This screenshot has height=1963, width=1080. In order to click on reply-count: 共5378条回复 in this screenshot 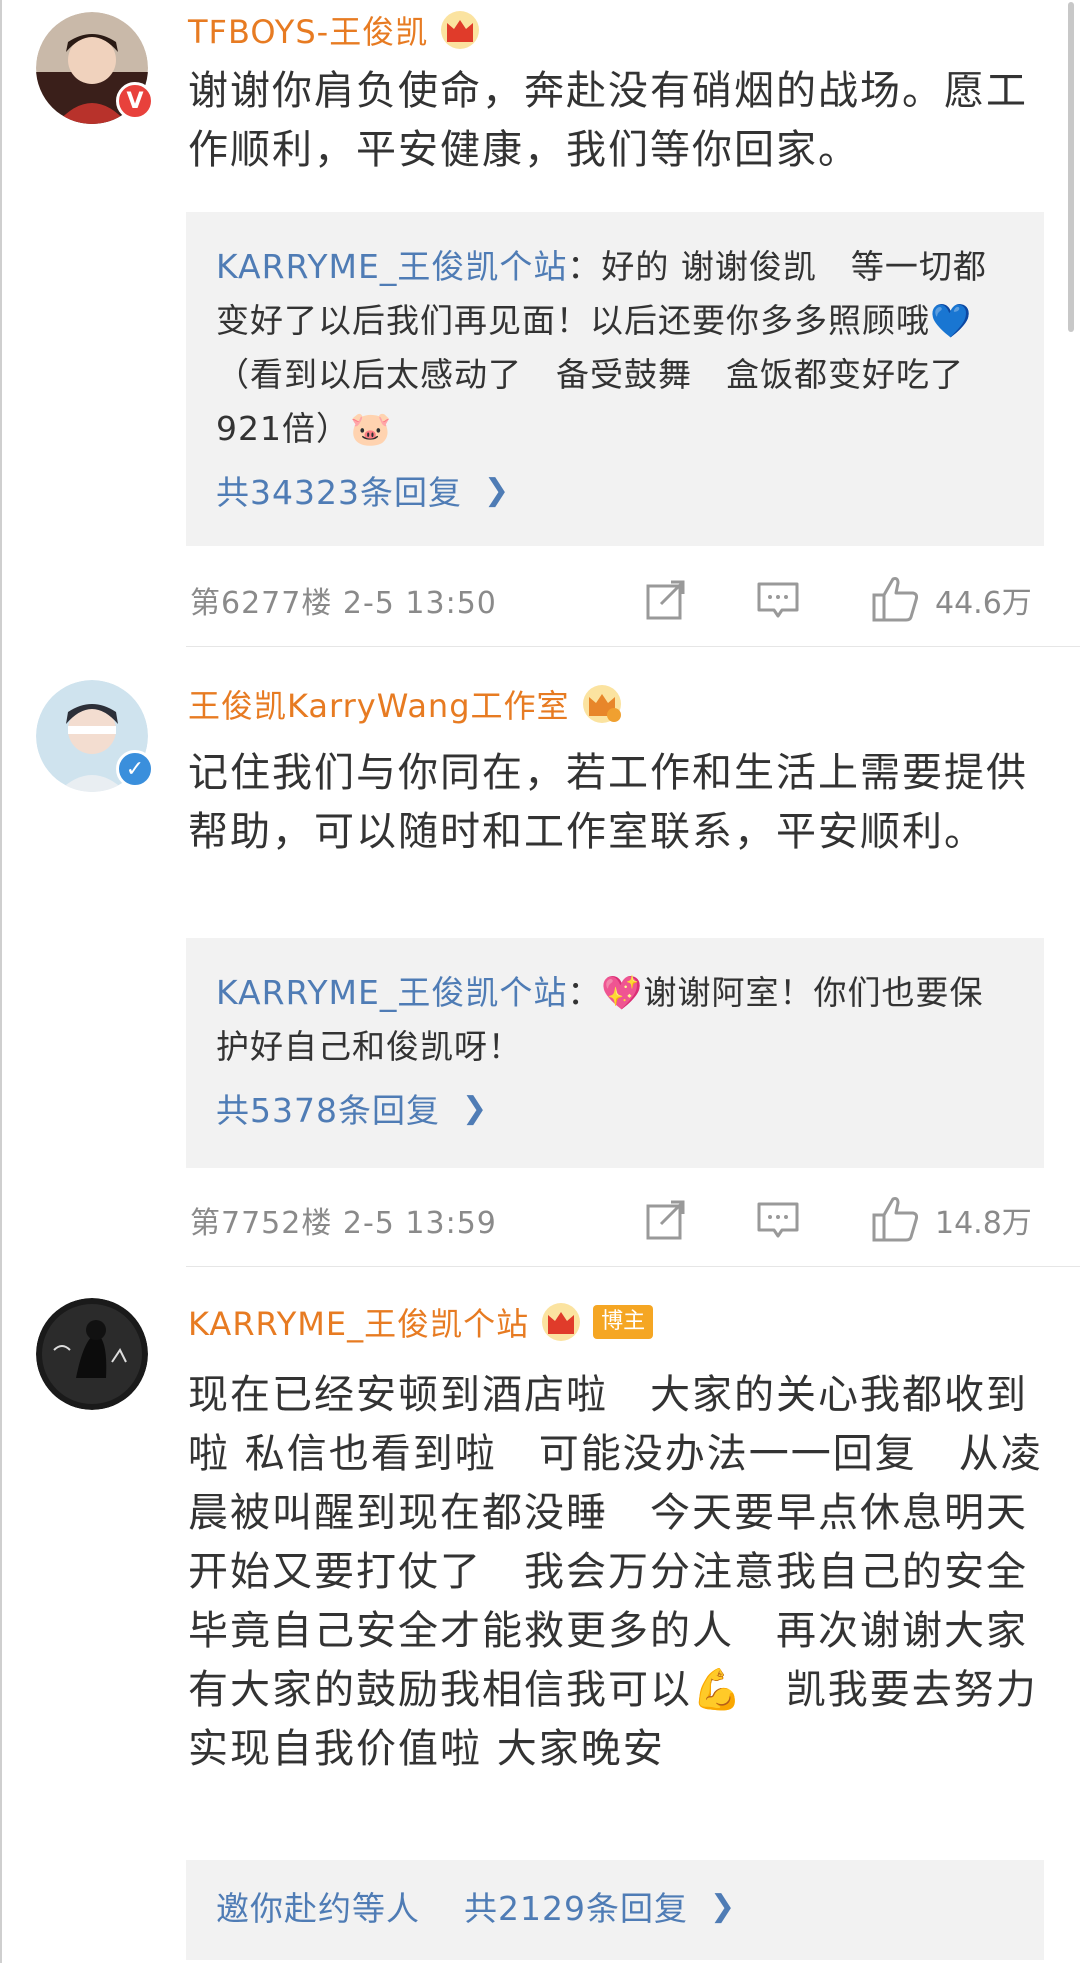, I will do `click(328, 1110)`.